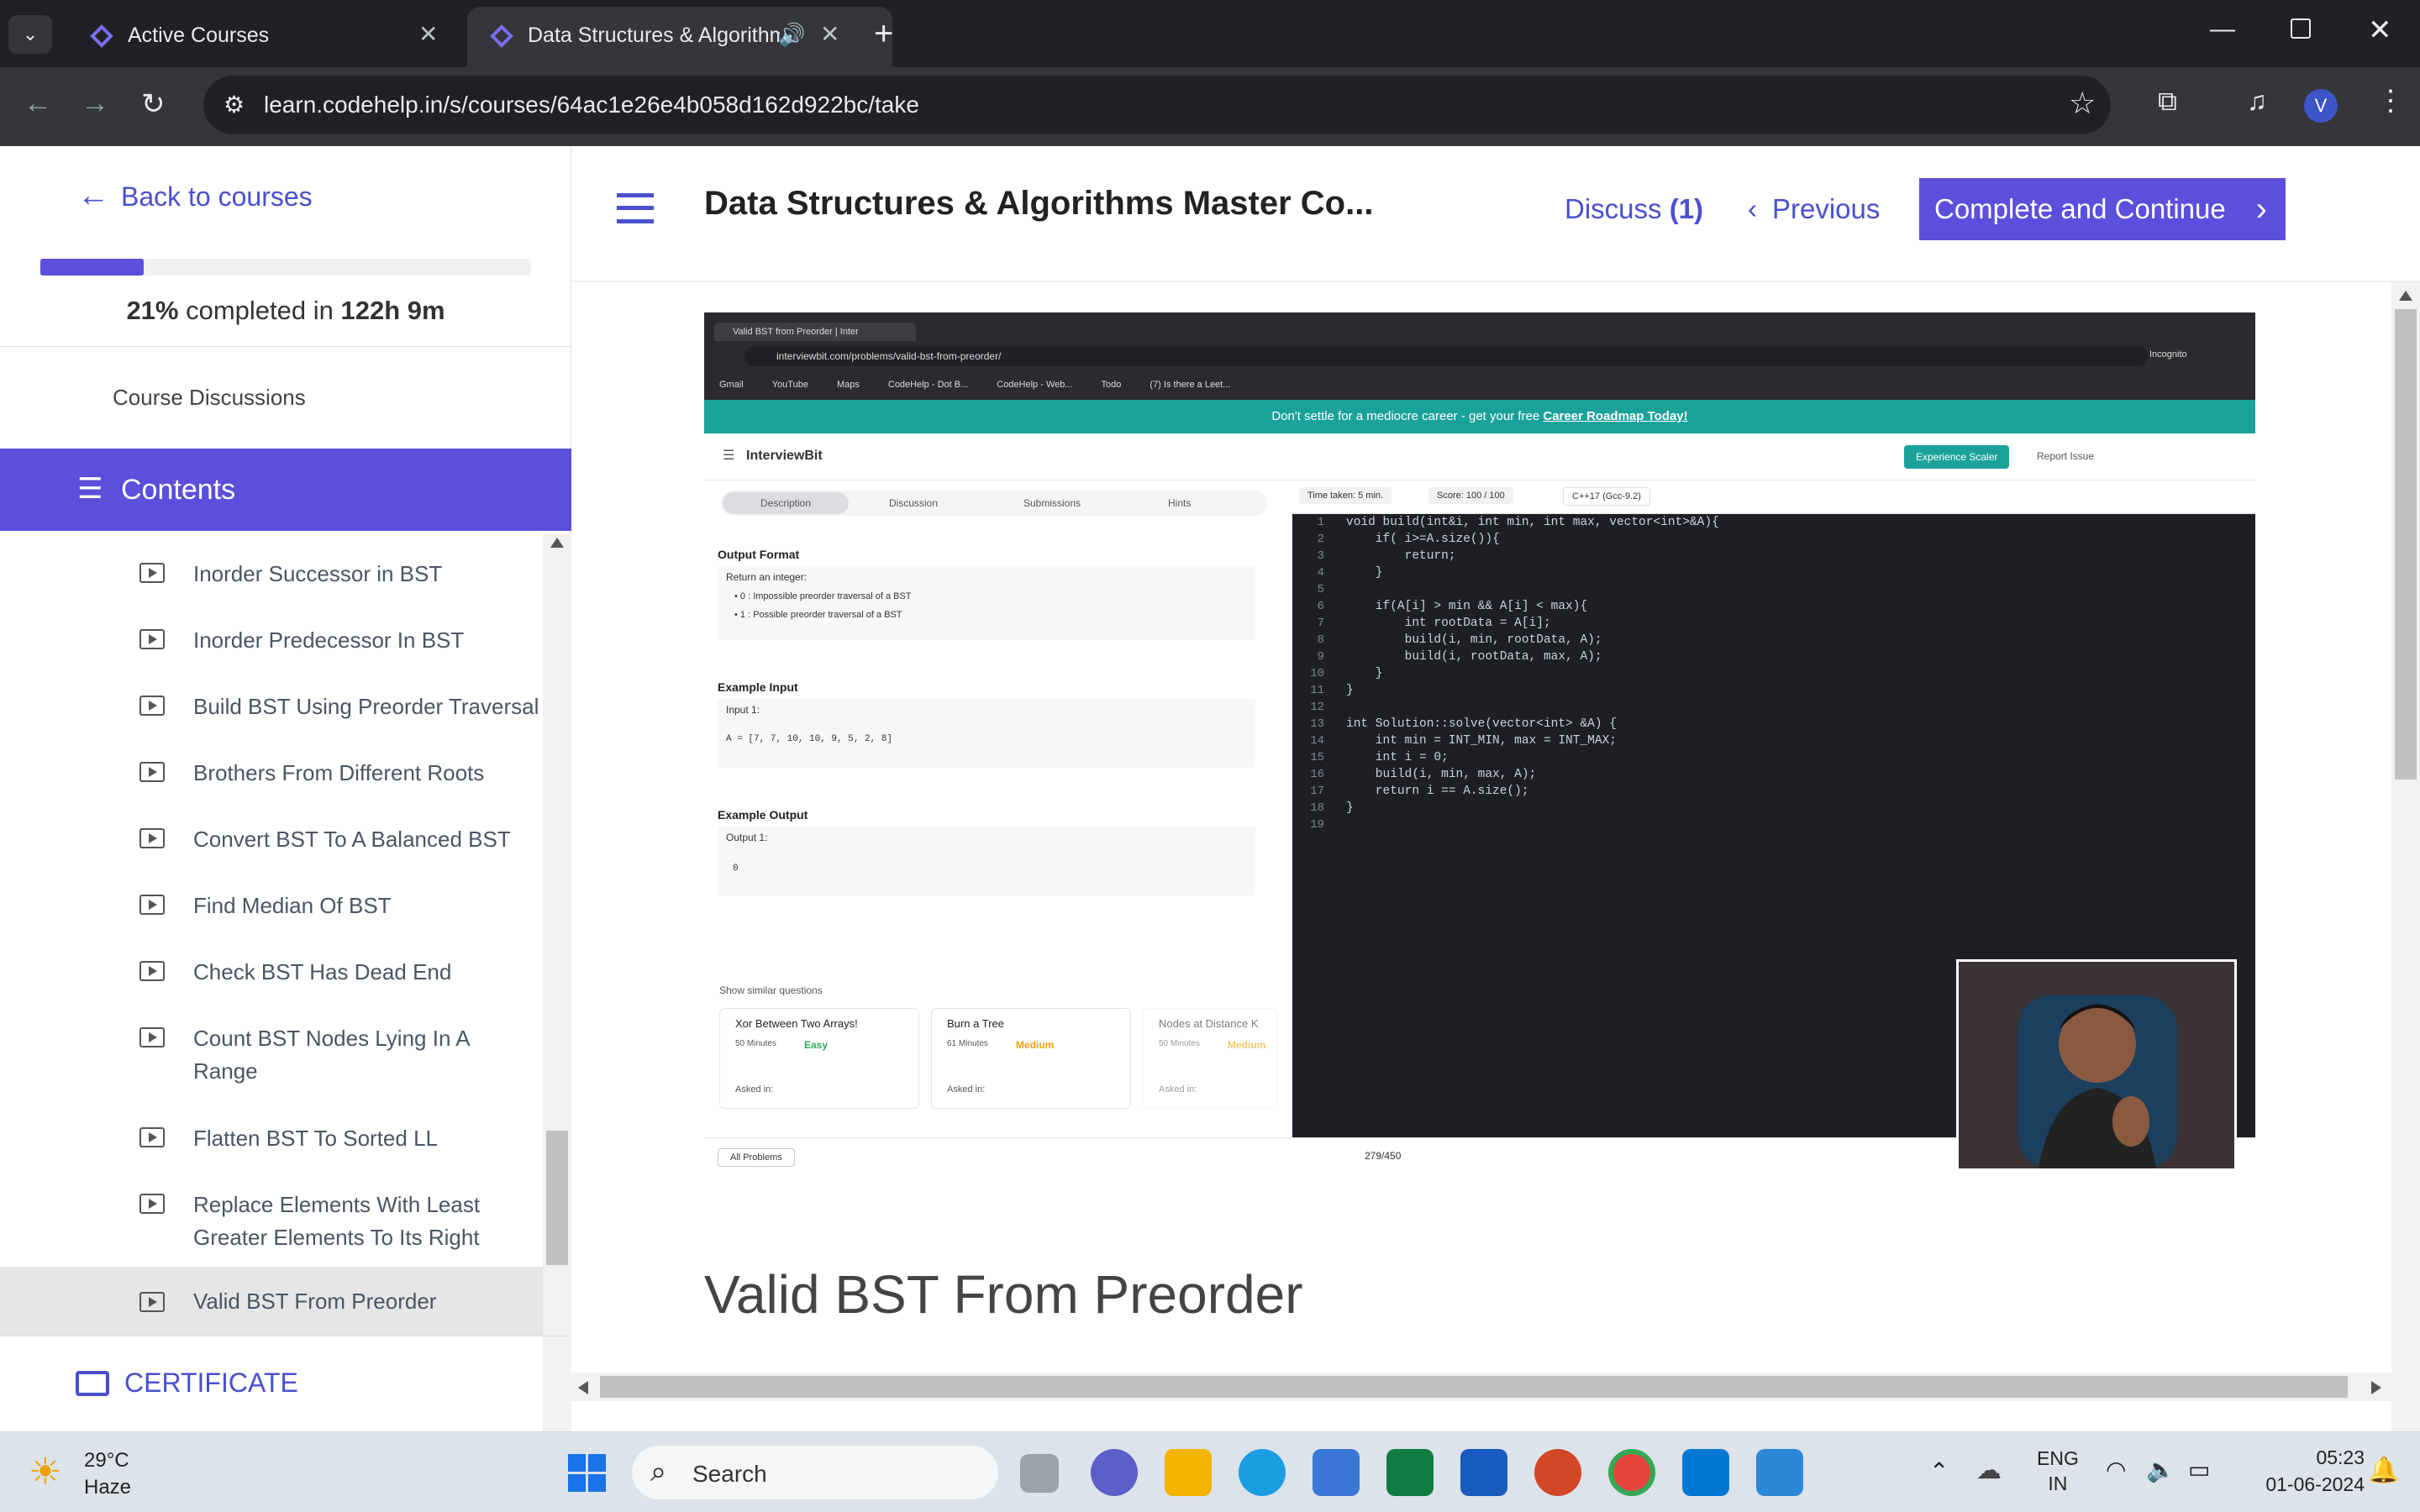 The height and width of the screenshot is (1512, 2420). I want to click on discuss-link: Discuss (1), so click(1634, 209).